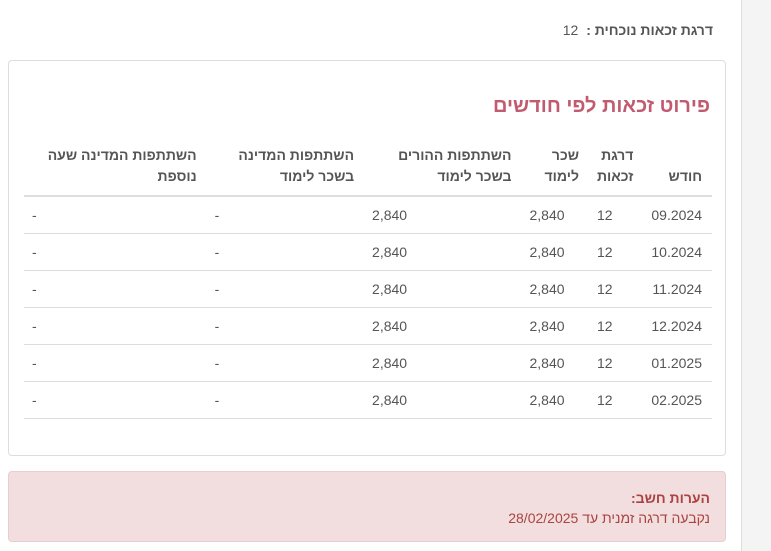  Describe the element at coordinates (570, 30) in the screenshot. I see `current-level-value: 12` at that location.